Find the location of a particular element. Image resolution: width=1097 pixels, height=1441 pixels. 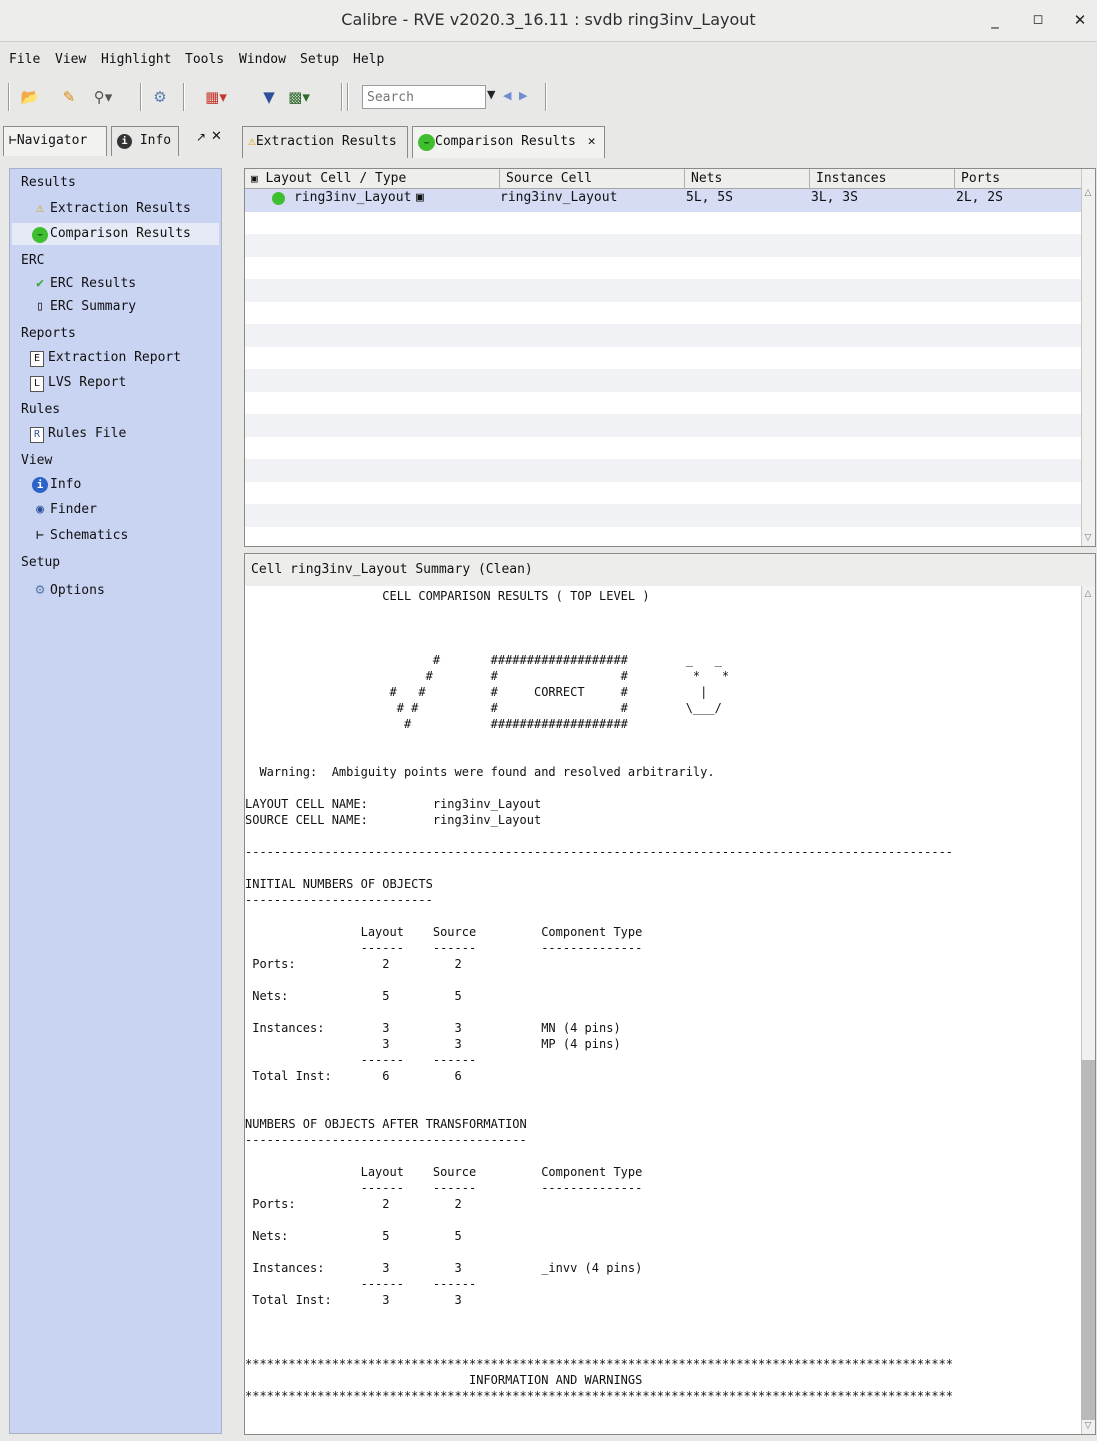

menu-help: Help is located at coordinates (368, 59).